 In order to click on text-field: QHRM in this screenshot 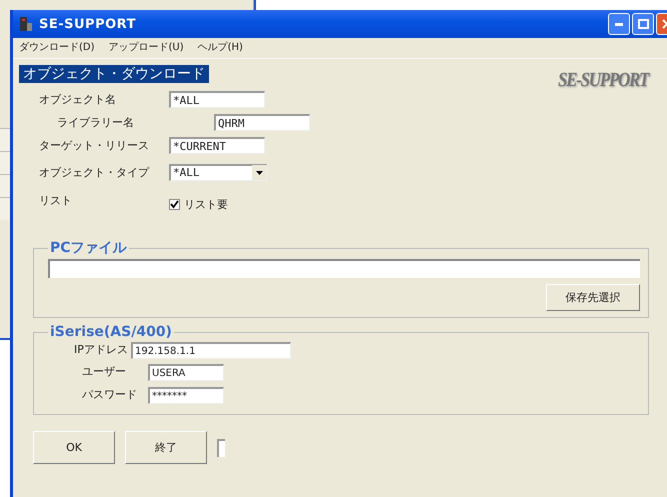, I will do `click(262, 122)`.